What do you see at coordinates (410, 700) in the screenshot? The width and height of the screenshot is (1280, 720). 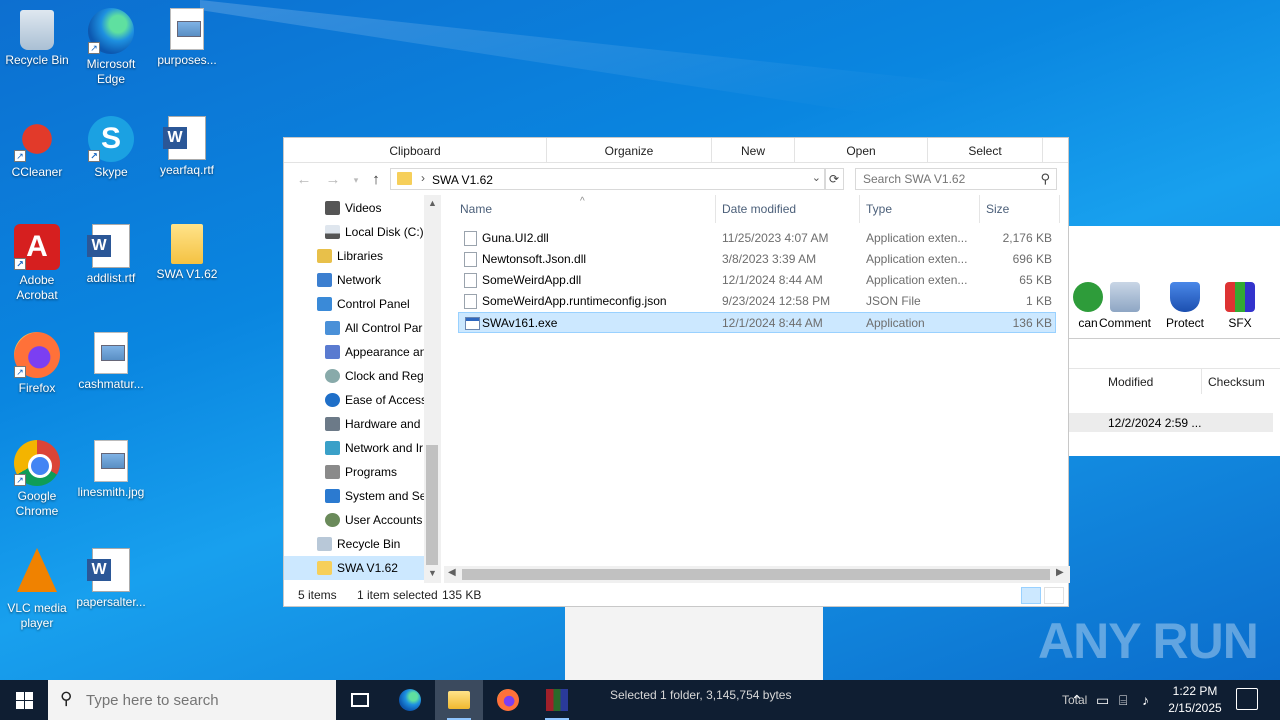 I see `taskbar-edge-icon` at bounding box center [410, 700].